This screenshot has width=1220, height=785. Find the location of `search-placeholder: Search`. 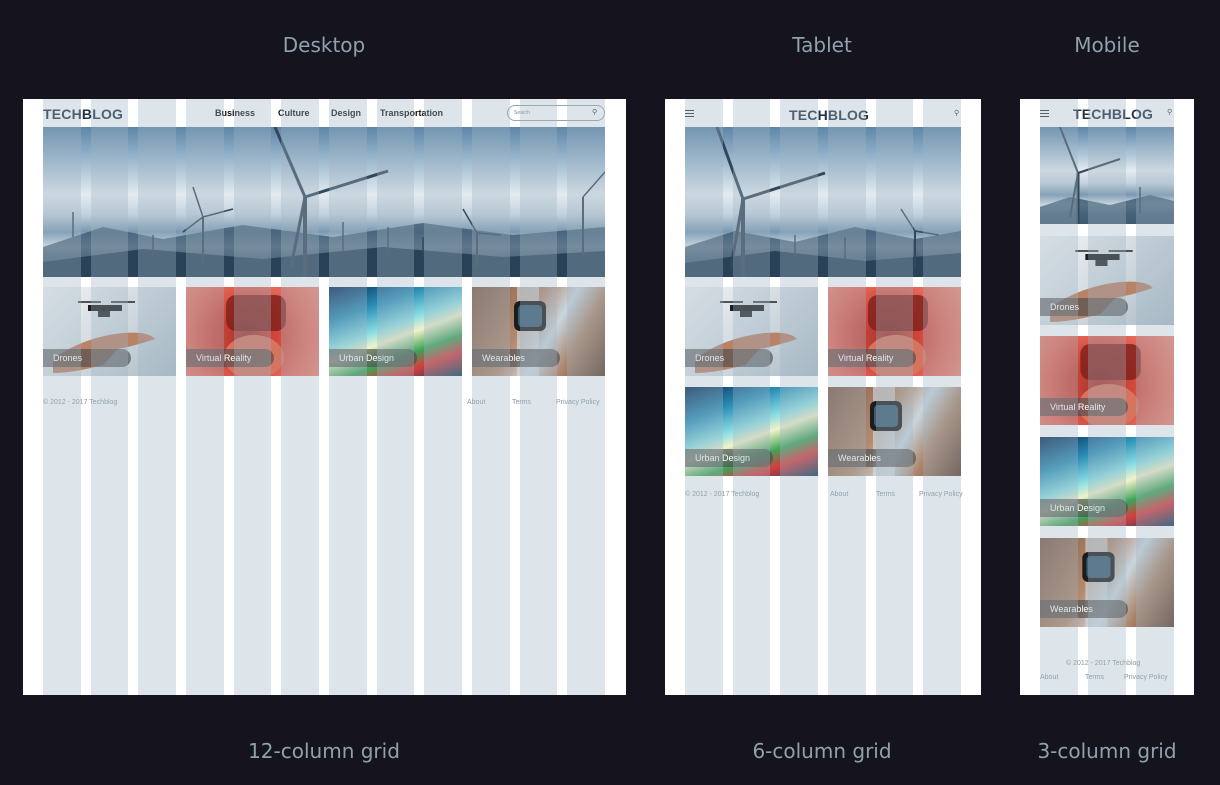

search-placeholder: Search is located at coordinates (522, 113).